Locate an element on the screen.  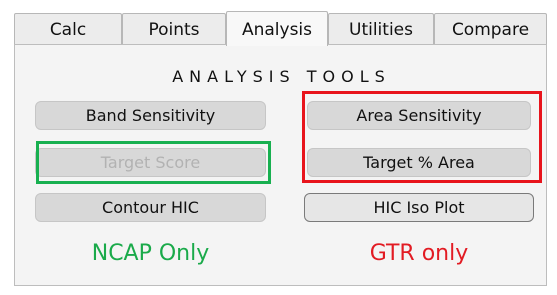
band-sensitivity-button: Band Sensitivity is located at coordinates (150, 115).